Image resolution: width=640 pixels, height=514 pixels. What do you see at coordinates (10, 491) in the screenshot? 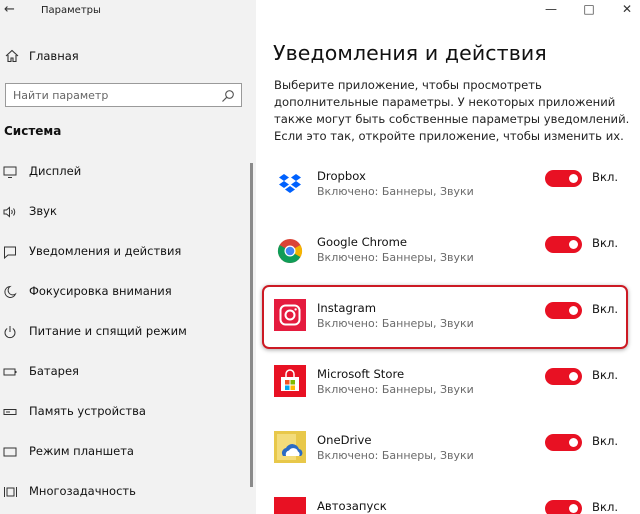
I see `multitasking-icon` at bounding box center [10, 491].